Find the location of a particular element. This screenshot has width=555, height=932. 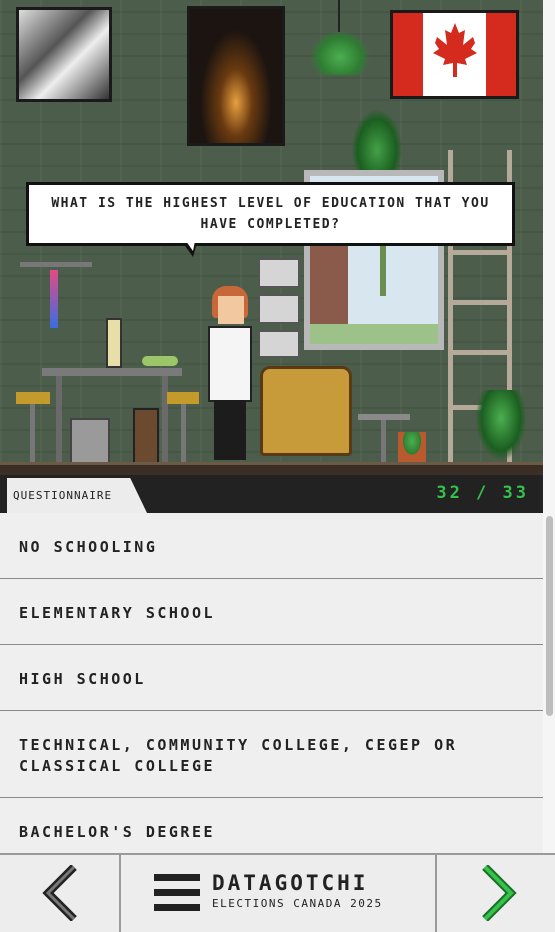

tab-label: Questionnaire is located at coordinates (63, 495).